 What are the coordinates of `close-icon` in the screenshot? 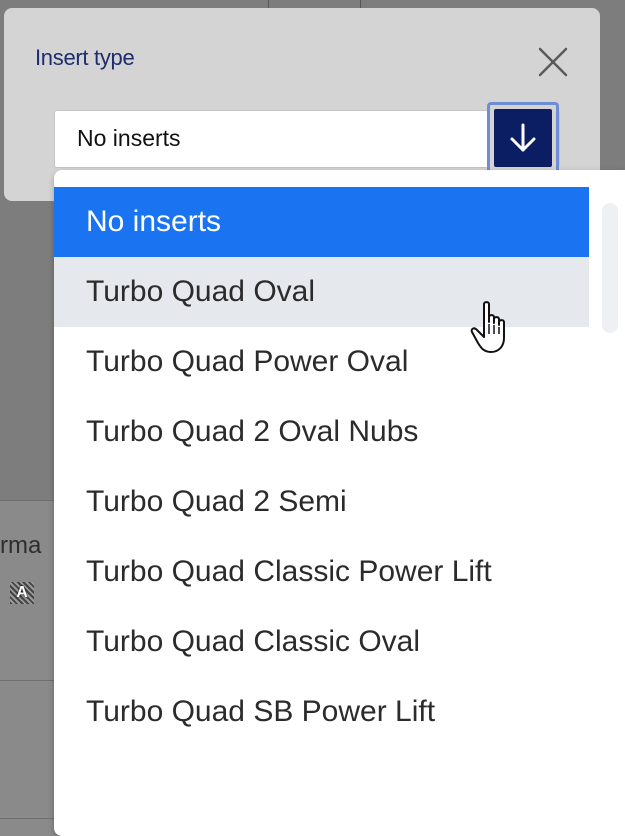 It's located at (553, 62).